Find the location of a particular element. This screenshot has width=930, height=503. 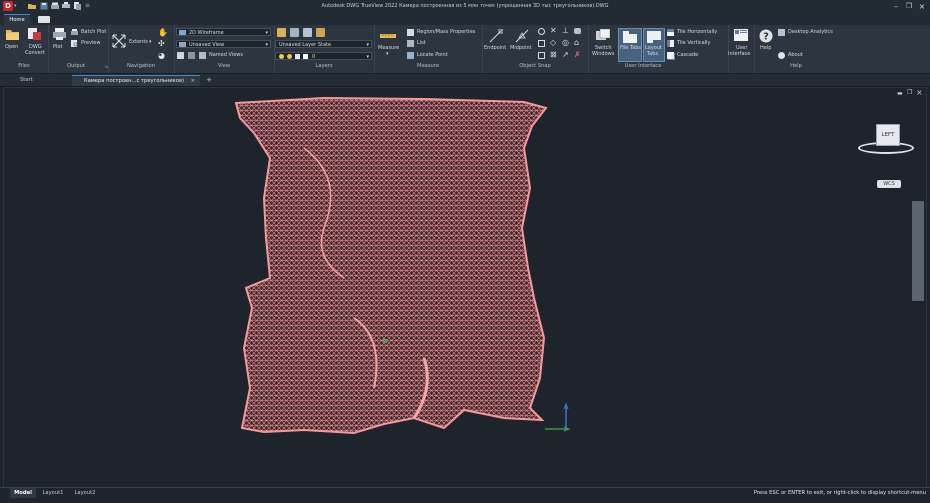

layer-previous-icon is located at coordinates (307, 32).